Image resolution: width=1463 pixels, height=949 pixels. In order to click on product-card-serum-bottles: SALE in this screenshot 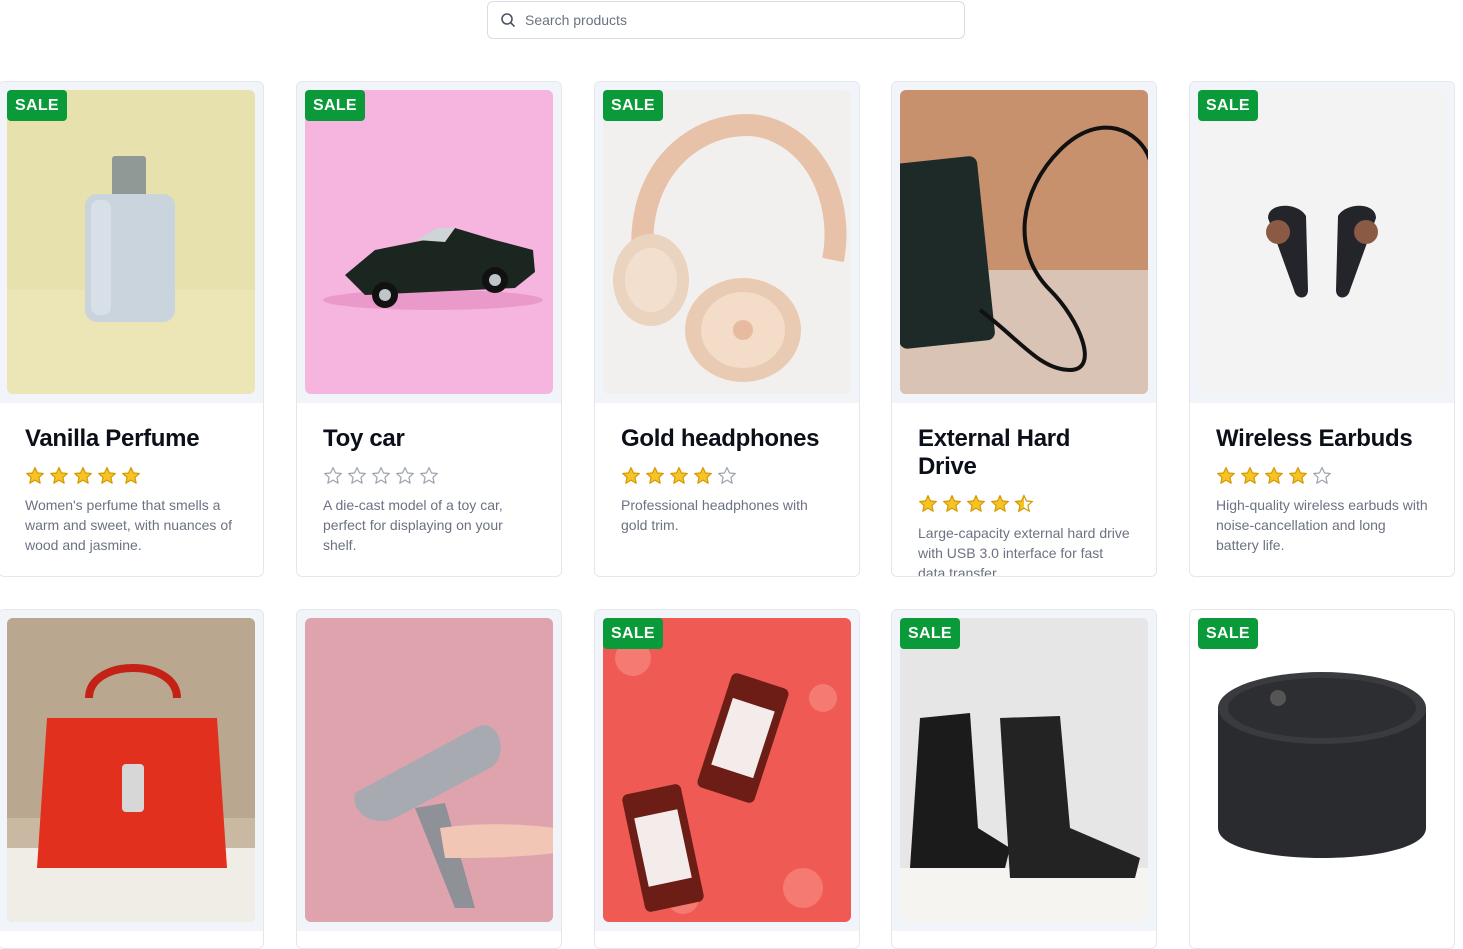, I will do `click(727, 779)`.